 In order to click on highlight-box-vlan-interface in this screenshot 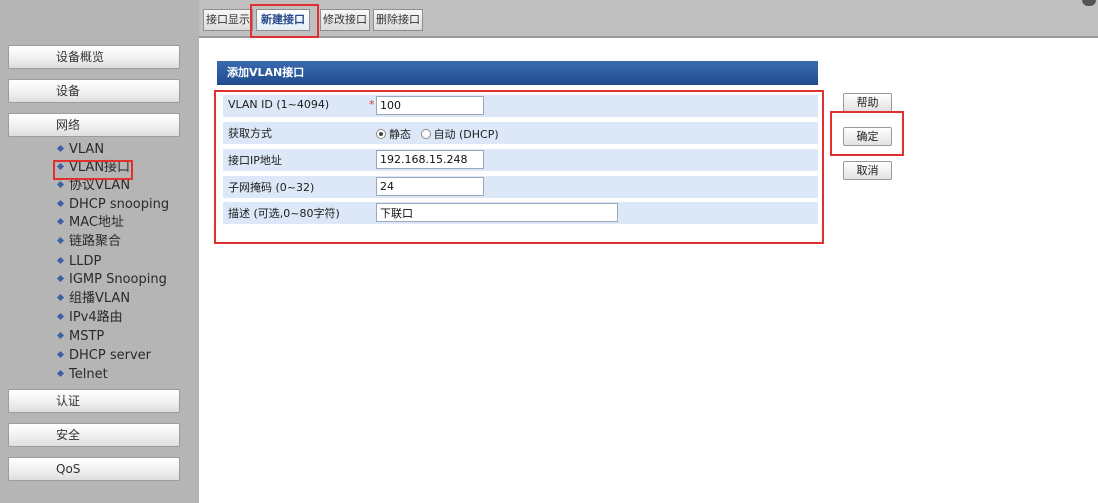, I will do `click(93, 170)`.